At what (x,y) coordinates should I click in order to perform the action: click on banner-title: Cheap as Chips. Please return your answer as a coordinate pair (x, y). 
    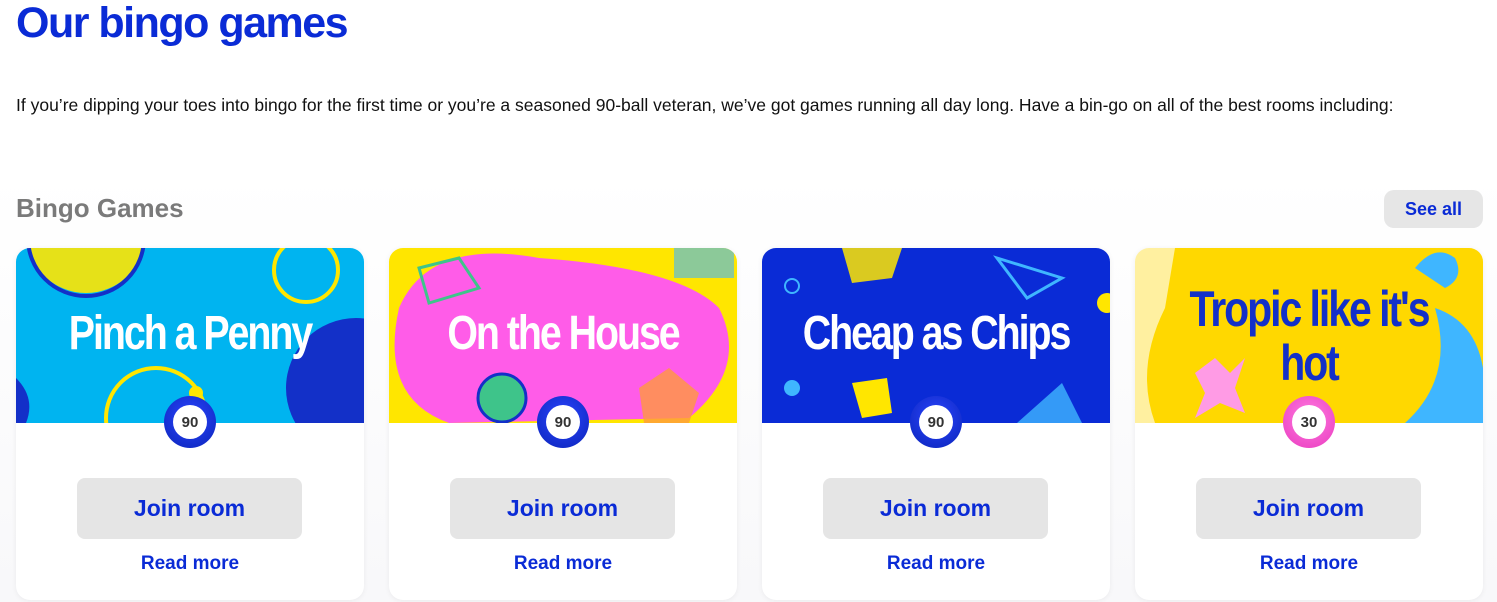
    Looking at the image, I should click on (937, 333).